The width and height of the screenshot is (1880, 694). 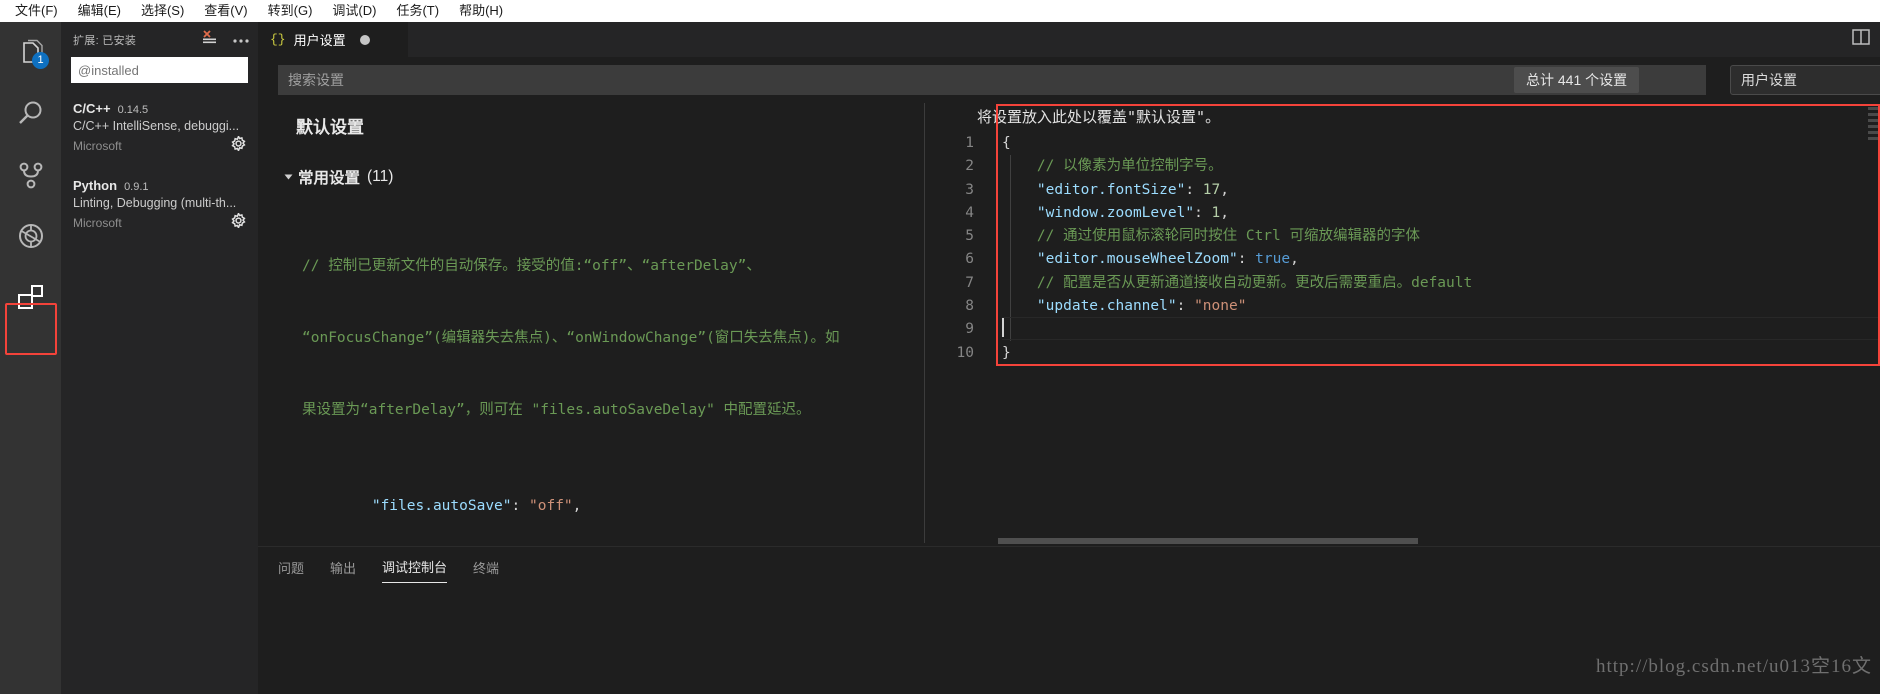 I want to click on line-text: // 通过使用鼠标滚轮同时按住 Ctrl 可缩放编辑器的字体, so click(x=1211, y=236).